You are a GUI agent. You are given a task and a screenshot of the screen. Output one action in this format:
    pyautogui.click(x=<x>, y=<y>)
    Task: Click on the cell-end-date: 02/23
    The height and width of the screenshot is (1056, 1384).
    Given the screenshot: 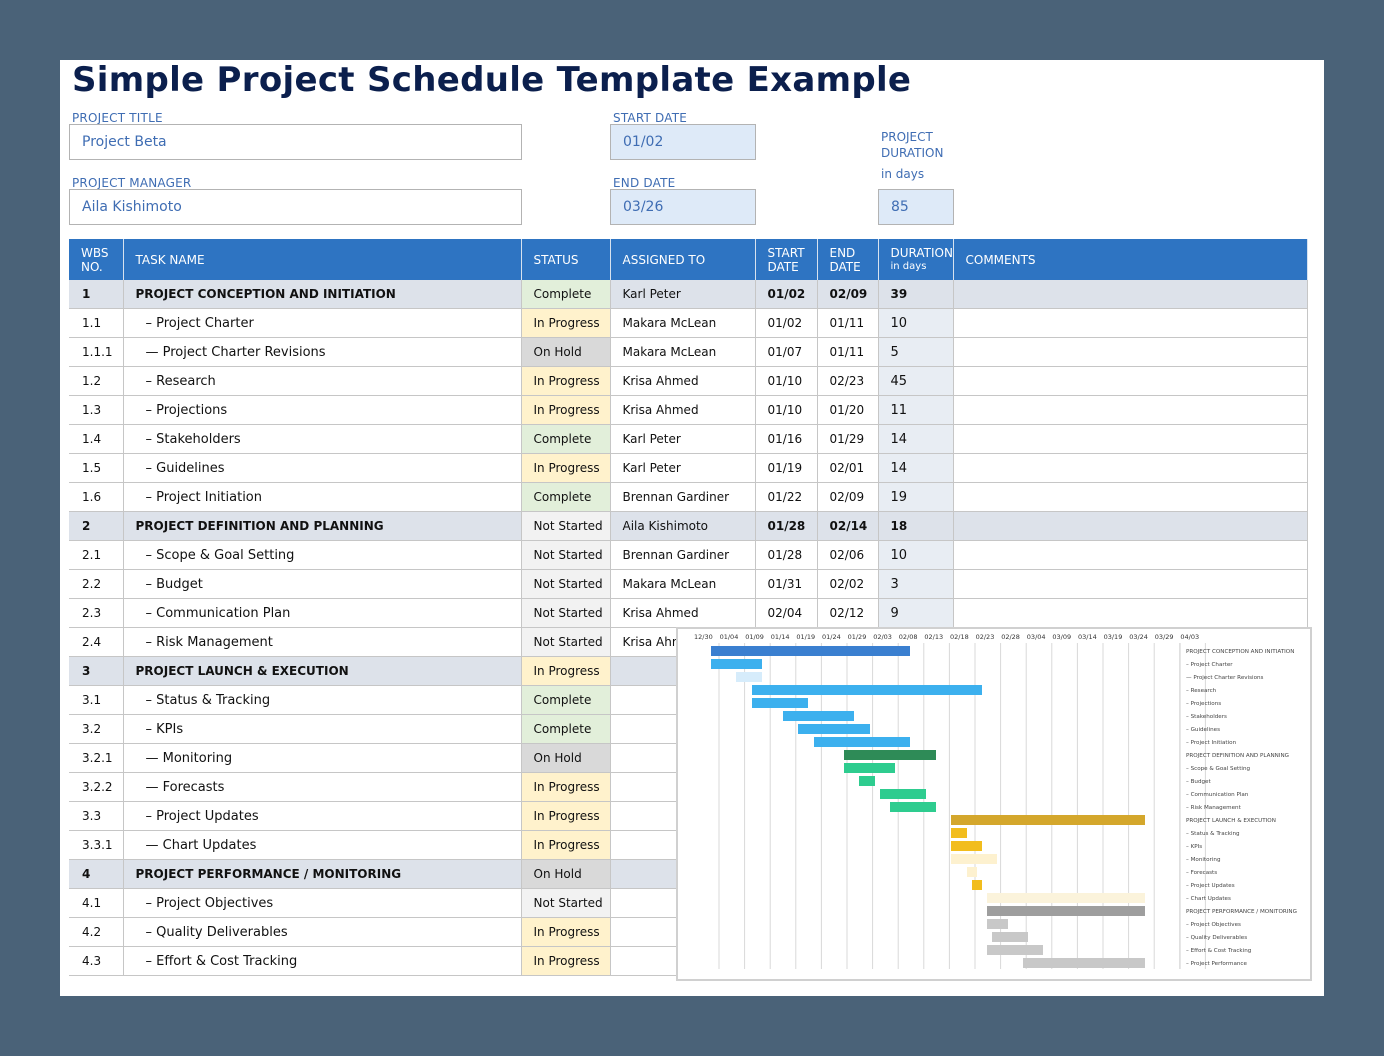 What is the action you would take?
    pyautogui.click(x=848, y=381)
    